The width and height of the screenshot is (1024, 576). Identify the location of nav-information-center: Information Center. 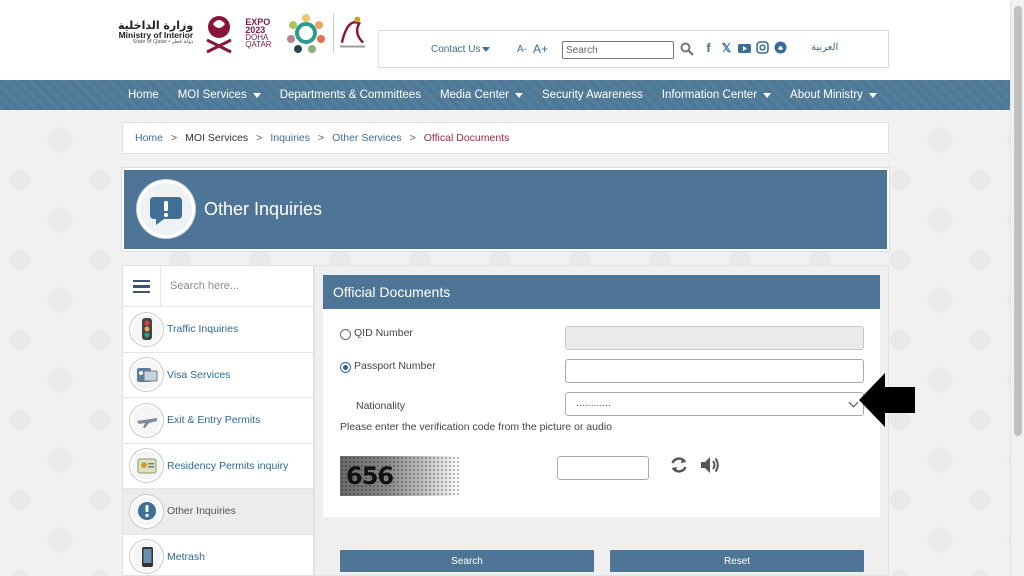
(716, 95).